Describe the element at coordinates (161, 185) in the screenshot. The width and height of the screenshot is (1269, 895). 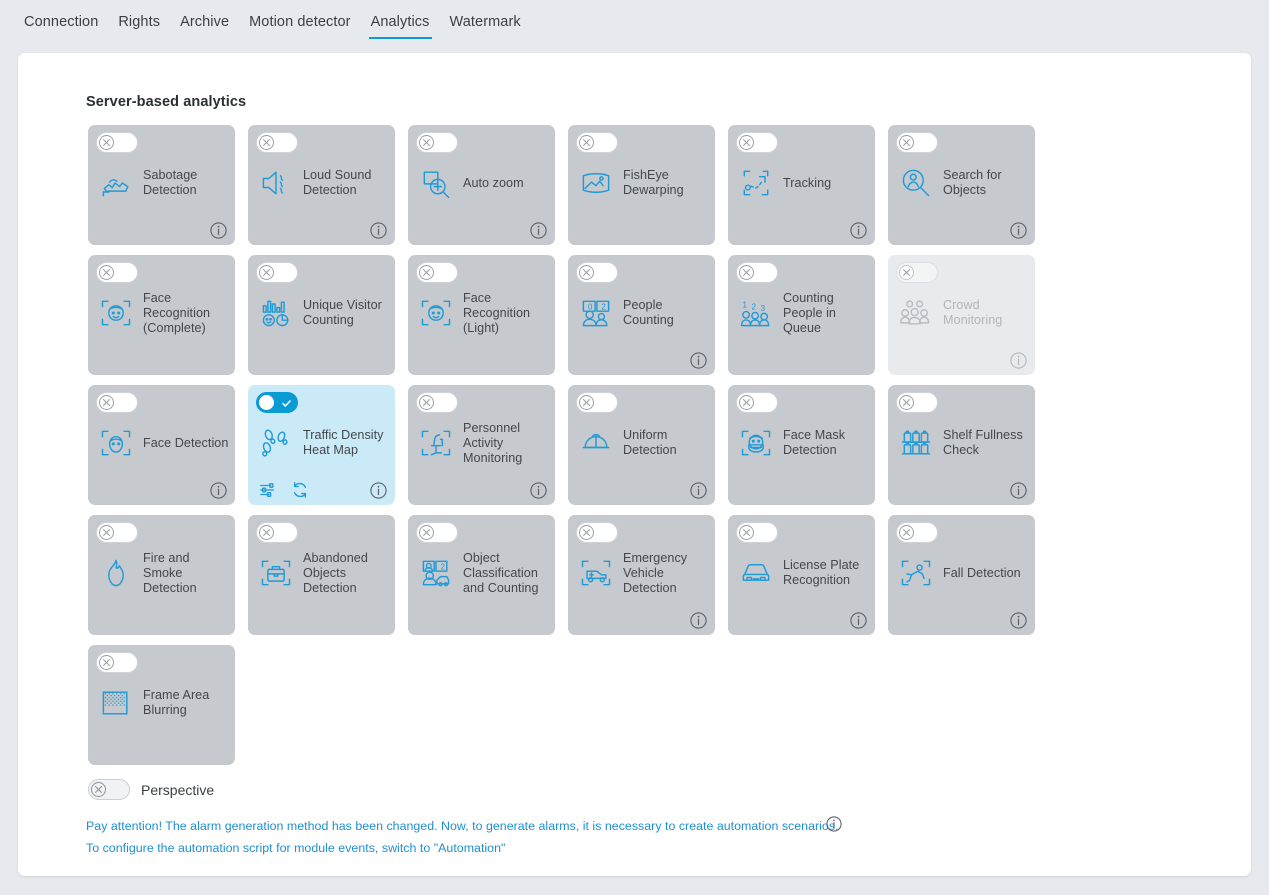
I see `analytics-card-sabotage-detection: Sabotage Detection` at that location.